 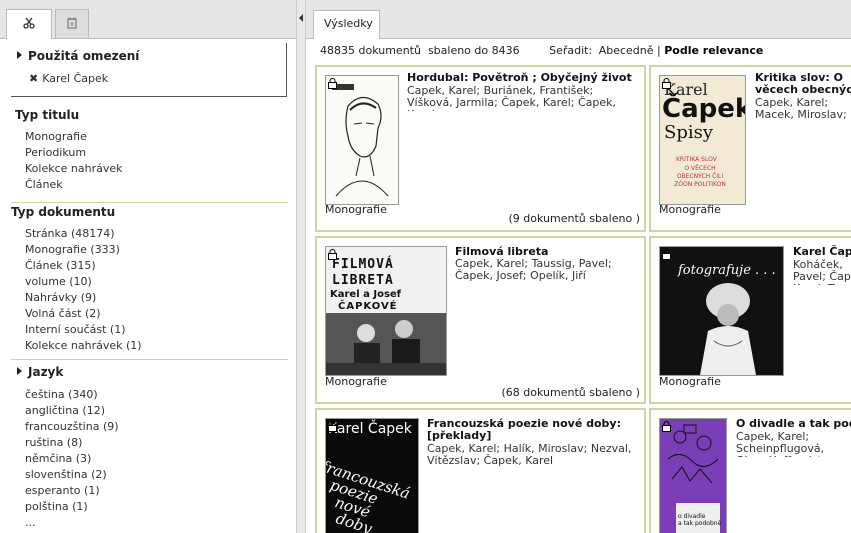 I want to click on cover-title-1: o divadle, so click(x=692, y=516).